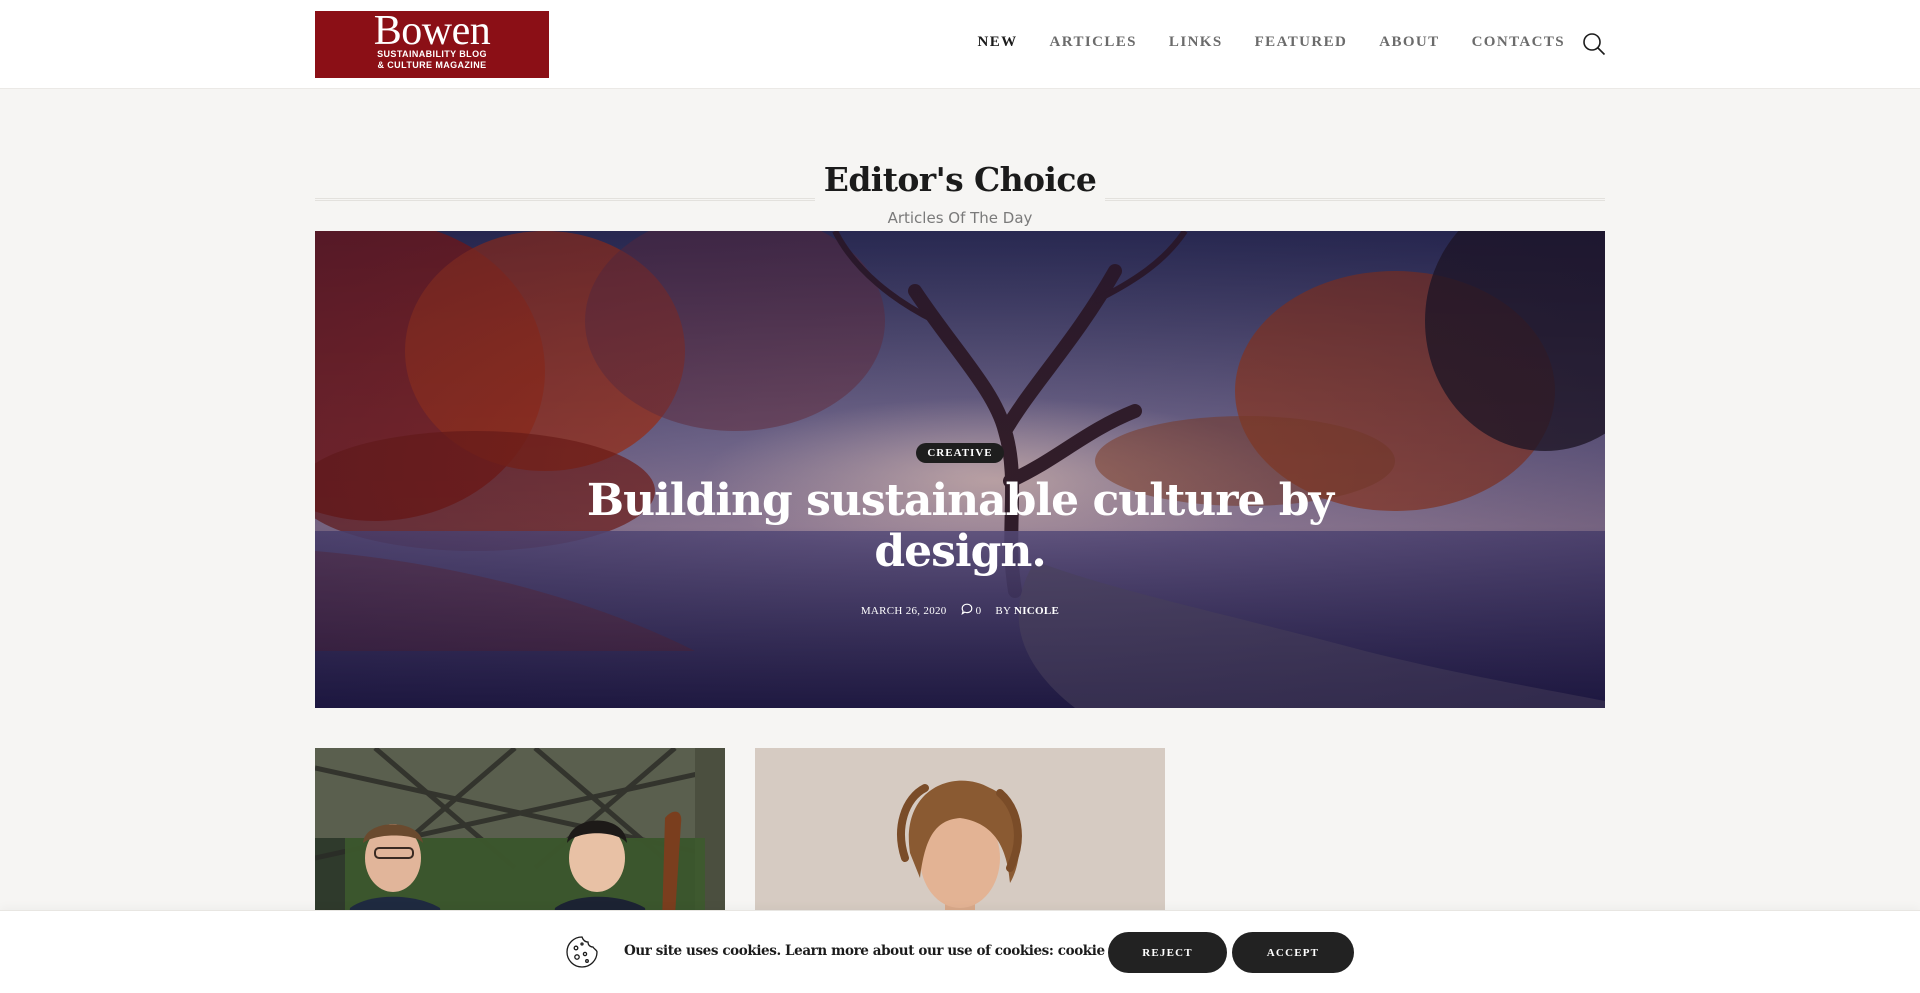 The height and width of the screenshot is (993, 1920). I want to click on post-date: MARCH 26, 2020, so click(903, 610).